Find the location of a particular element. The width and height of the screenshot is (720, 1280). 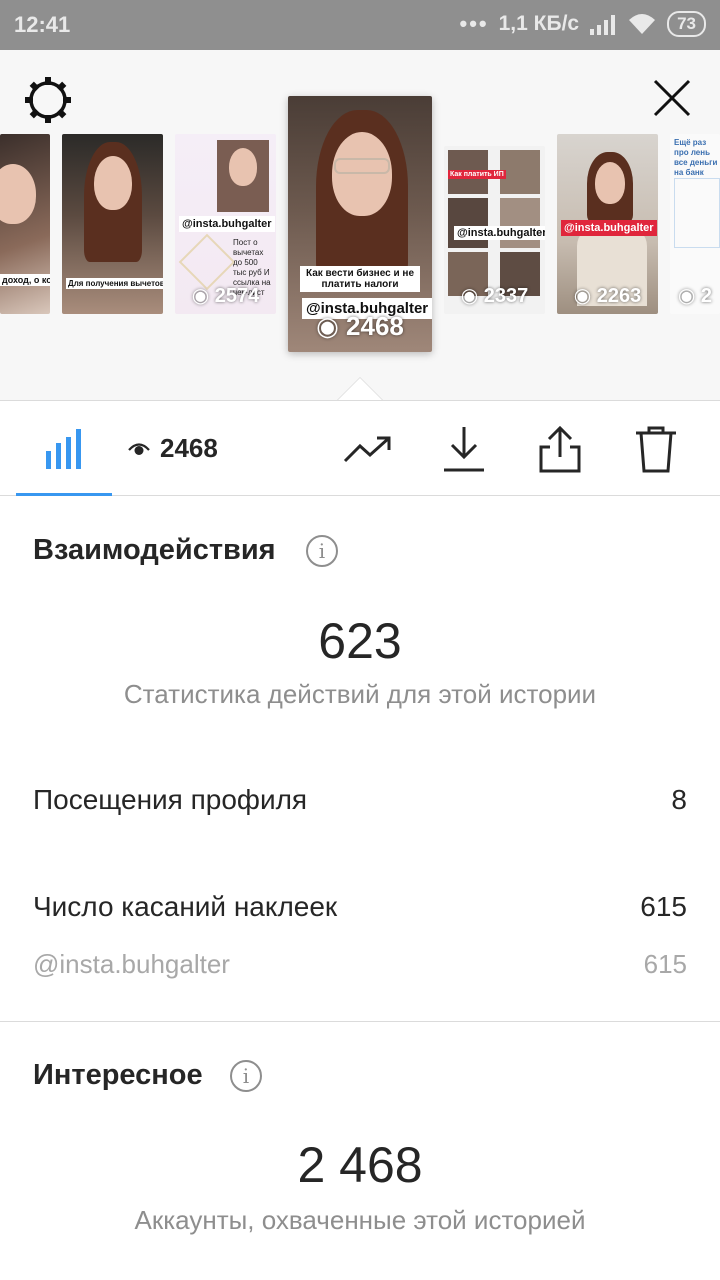

status-indicators: ••• 1,1 КБ/с 73 is located at coordinates (583, 24).